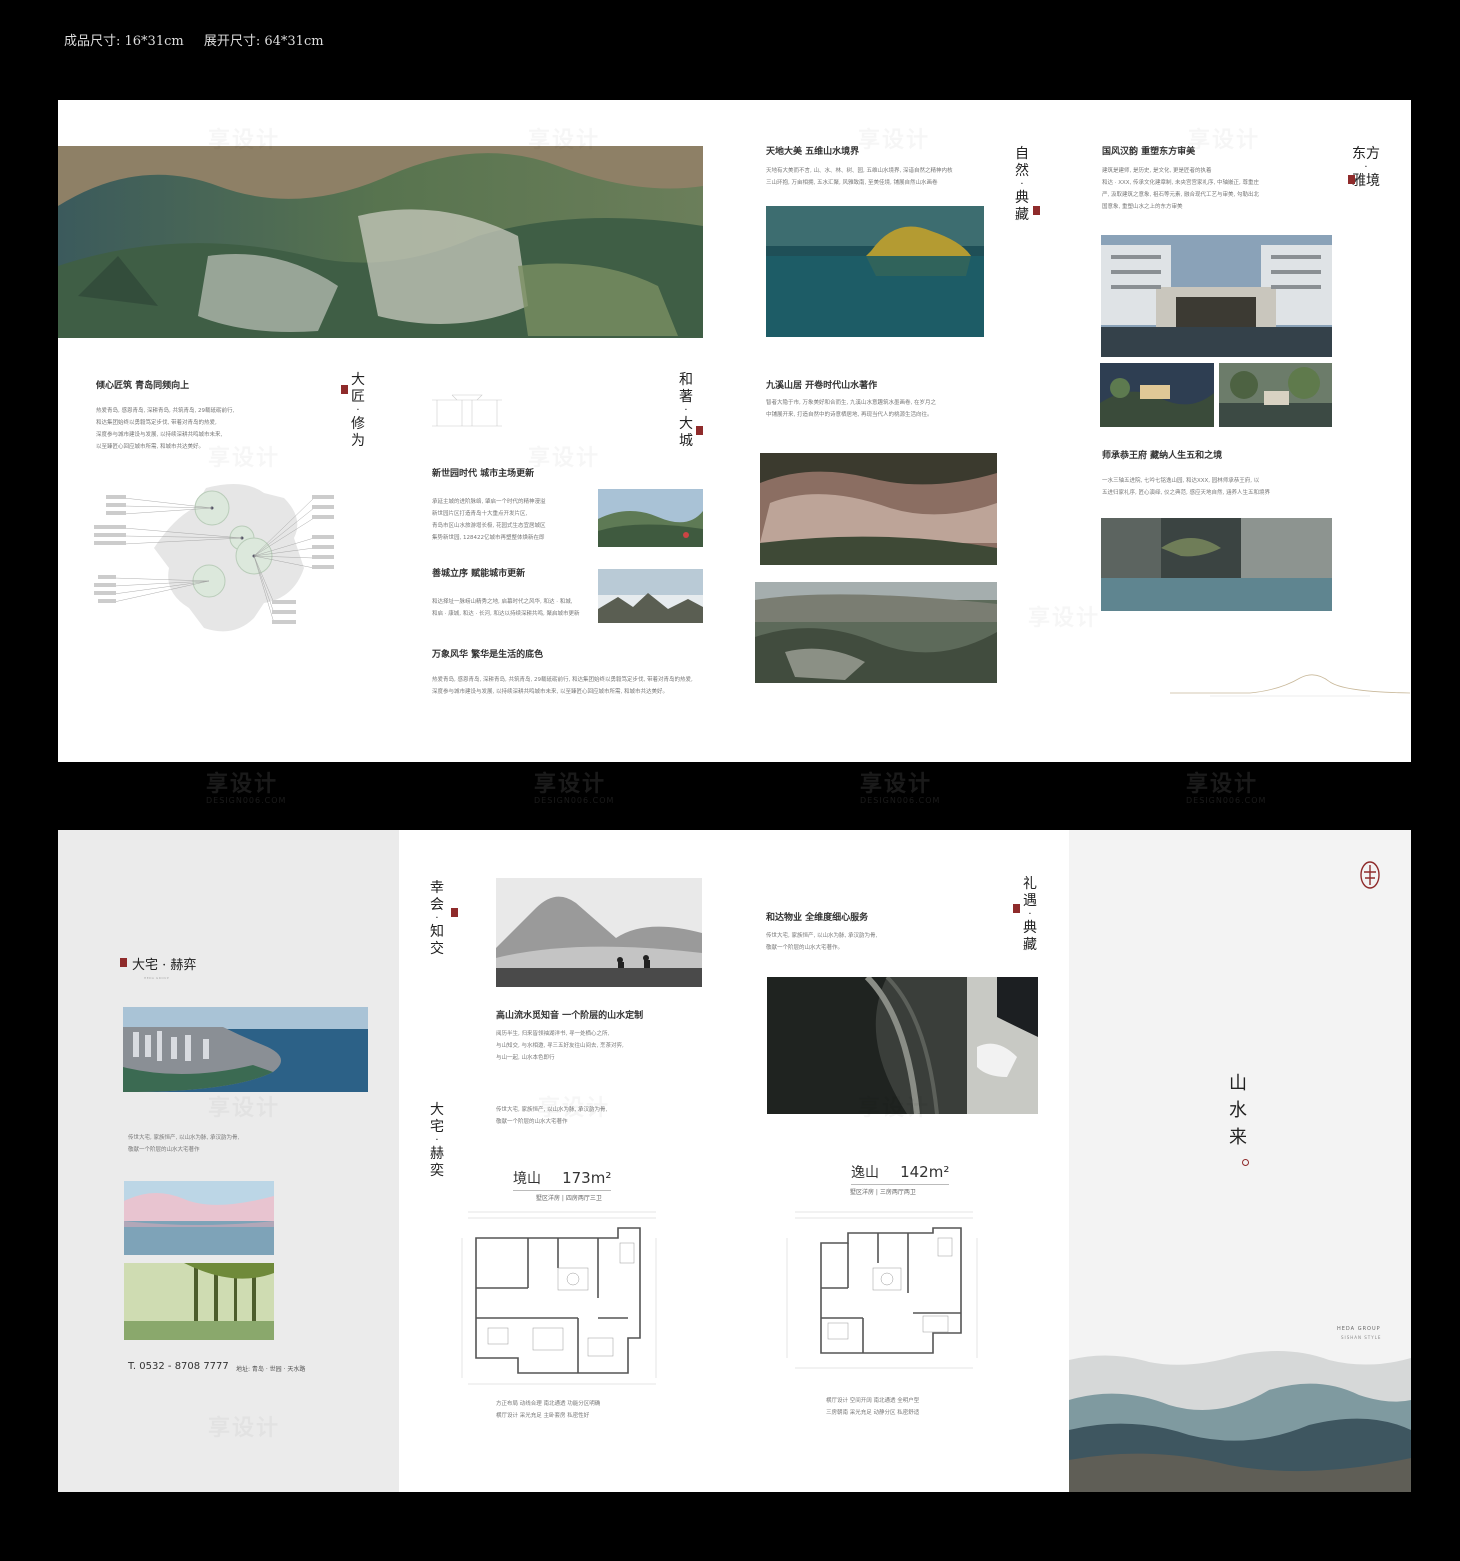  What do you see at coordinates (437, 1140) in the screenshot?
I see `panel2-vertical-title-2: 大宅 · 赫奕` at bounding box center [437, 1140].